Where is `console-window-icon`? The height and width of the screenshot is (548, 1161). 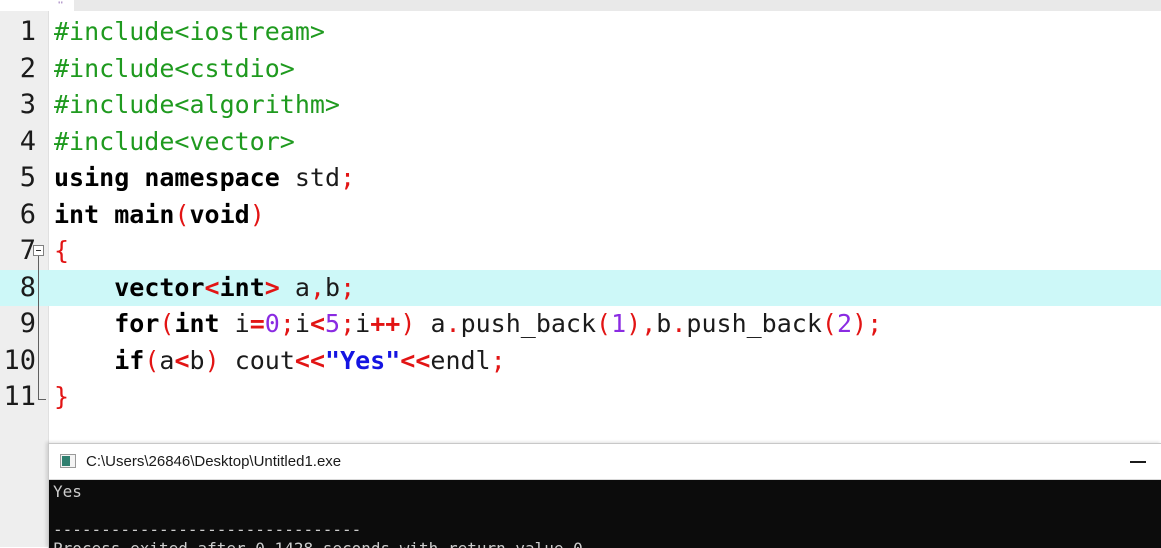 console-window-icon is located at coordinates (68, 461).